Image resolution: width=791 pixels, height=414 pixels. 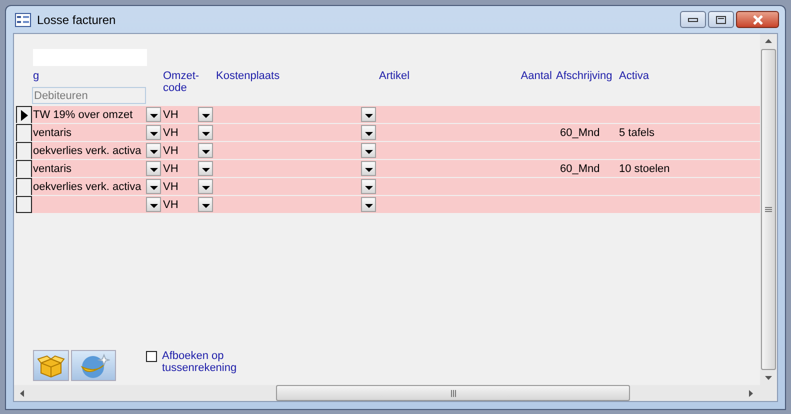 I want to click on close-icon, so click(x=758, y=19).